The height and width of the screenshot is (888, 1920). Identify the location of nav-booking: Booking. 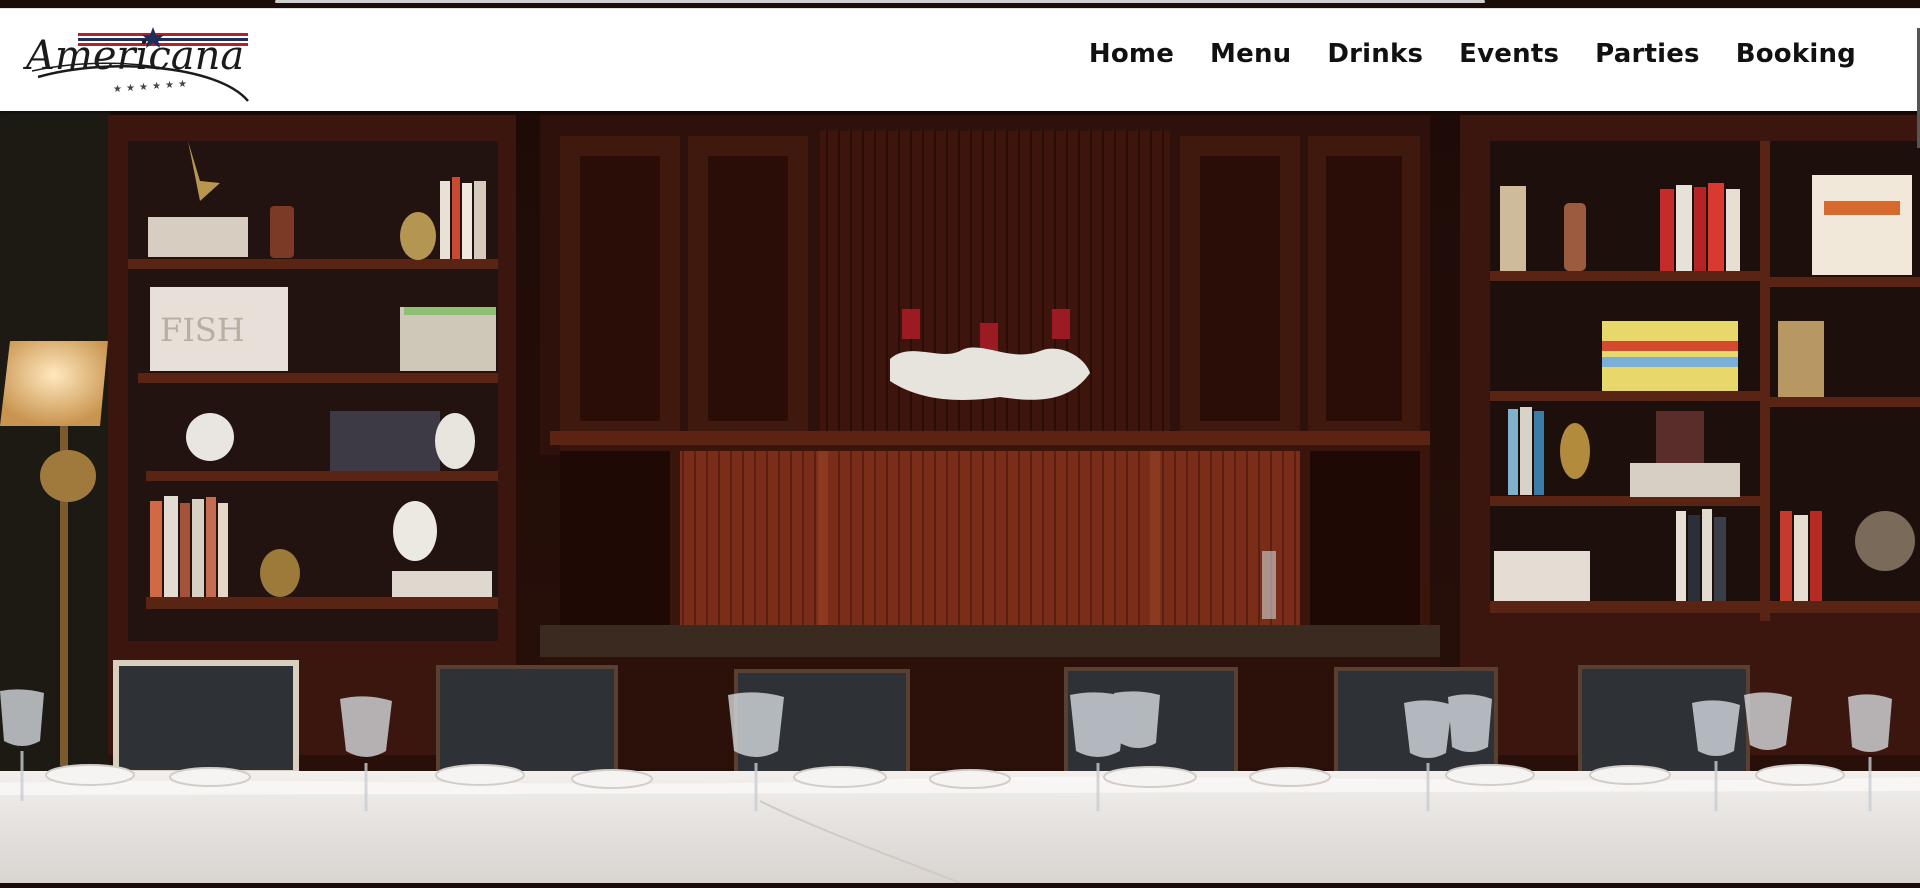
(1796, 54).